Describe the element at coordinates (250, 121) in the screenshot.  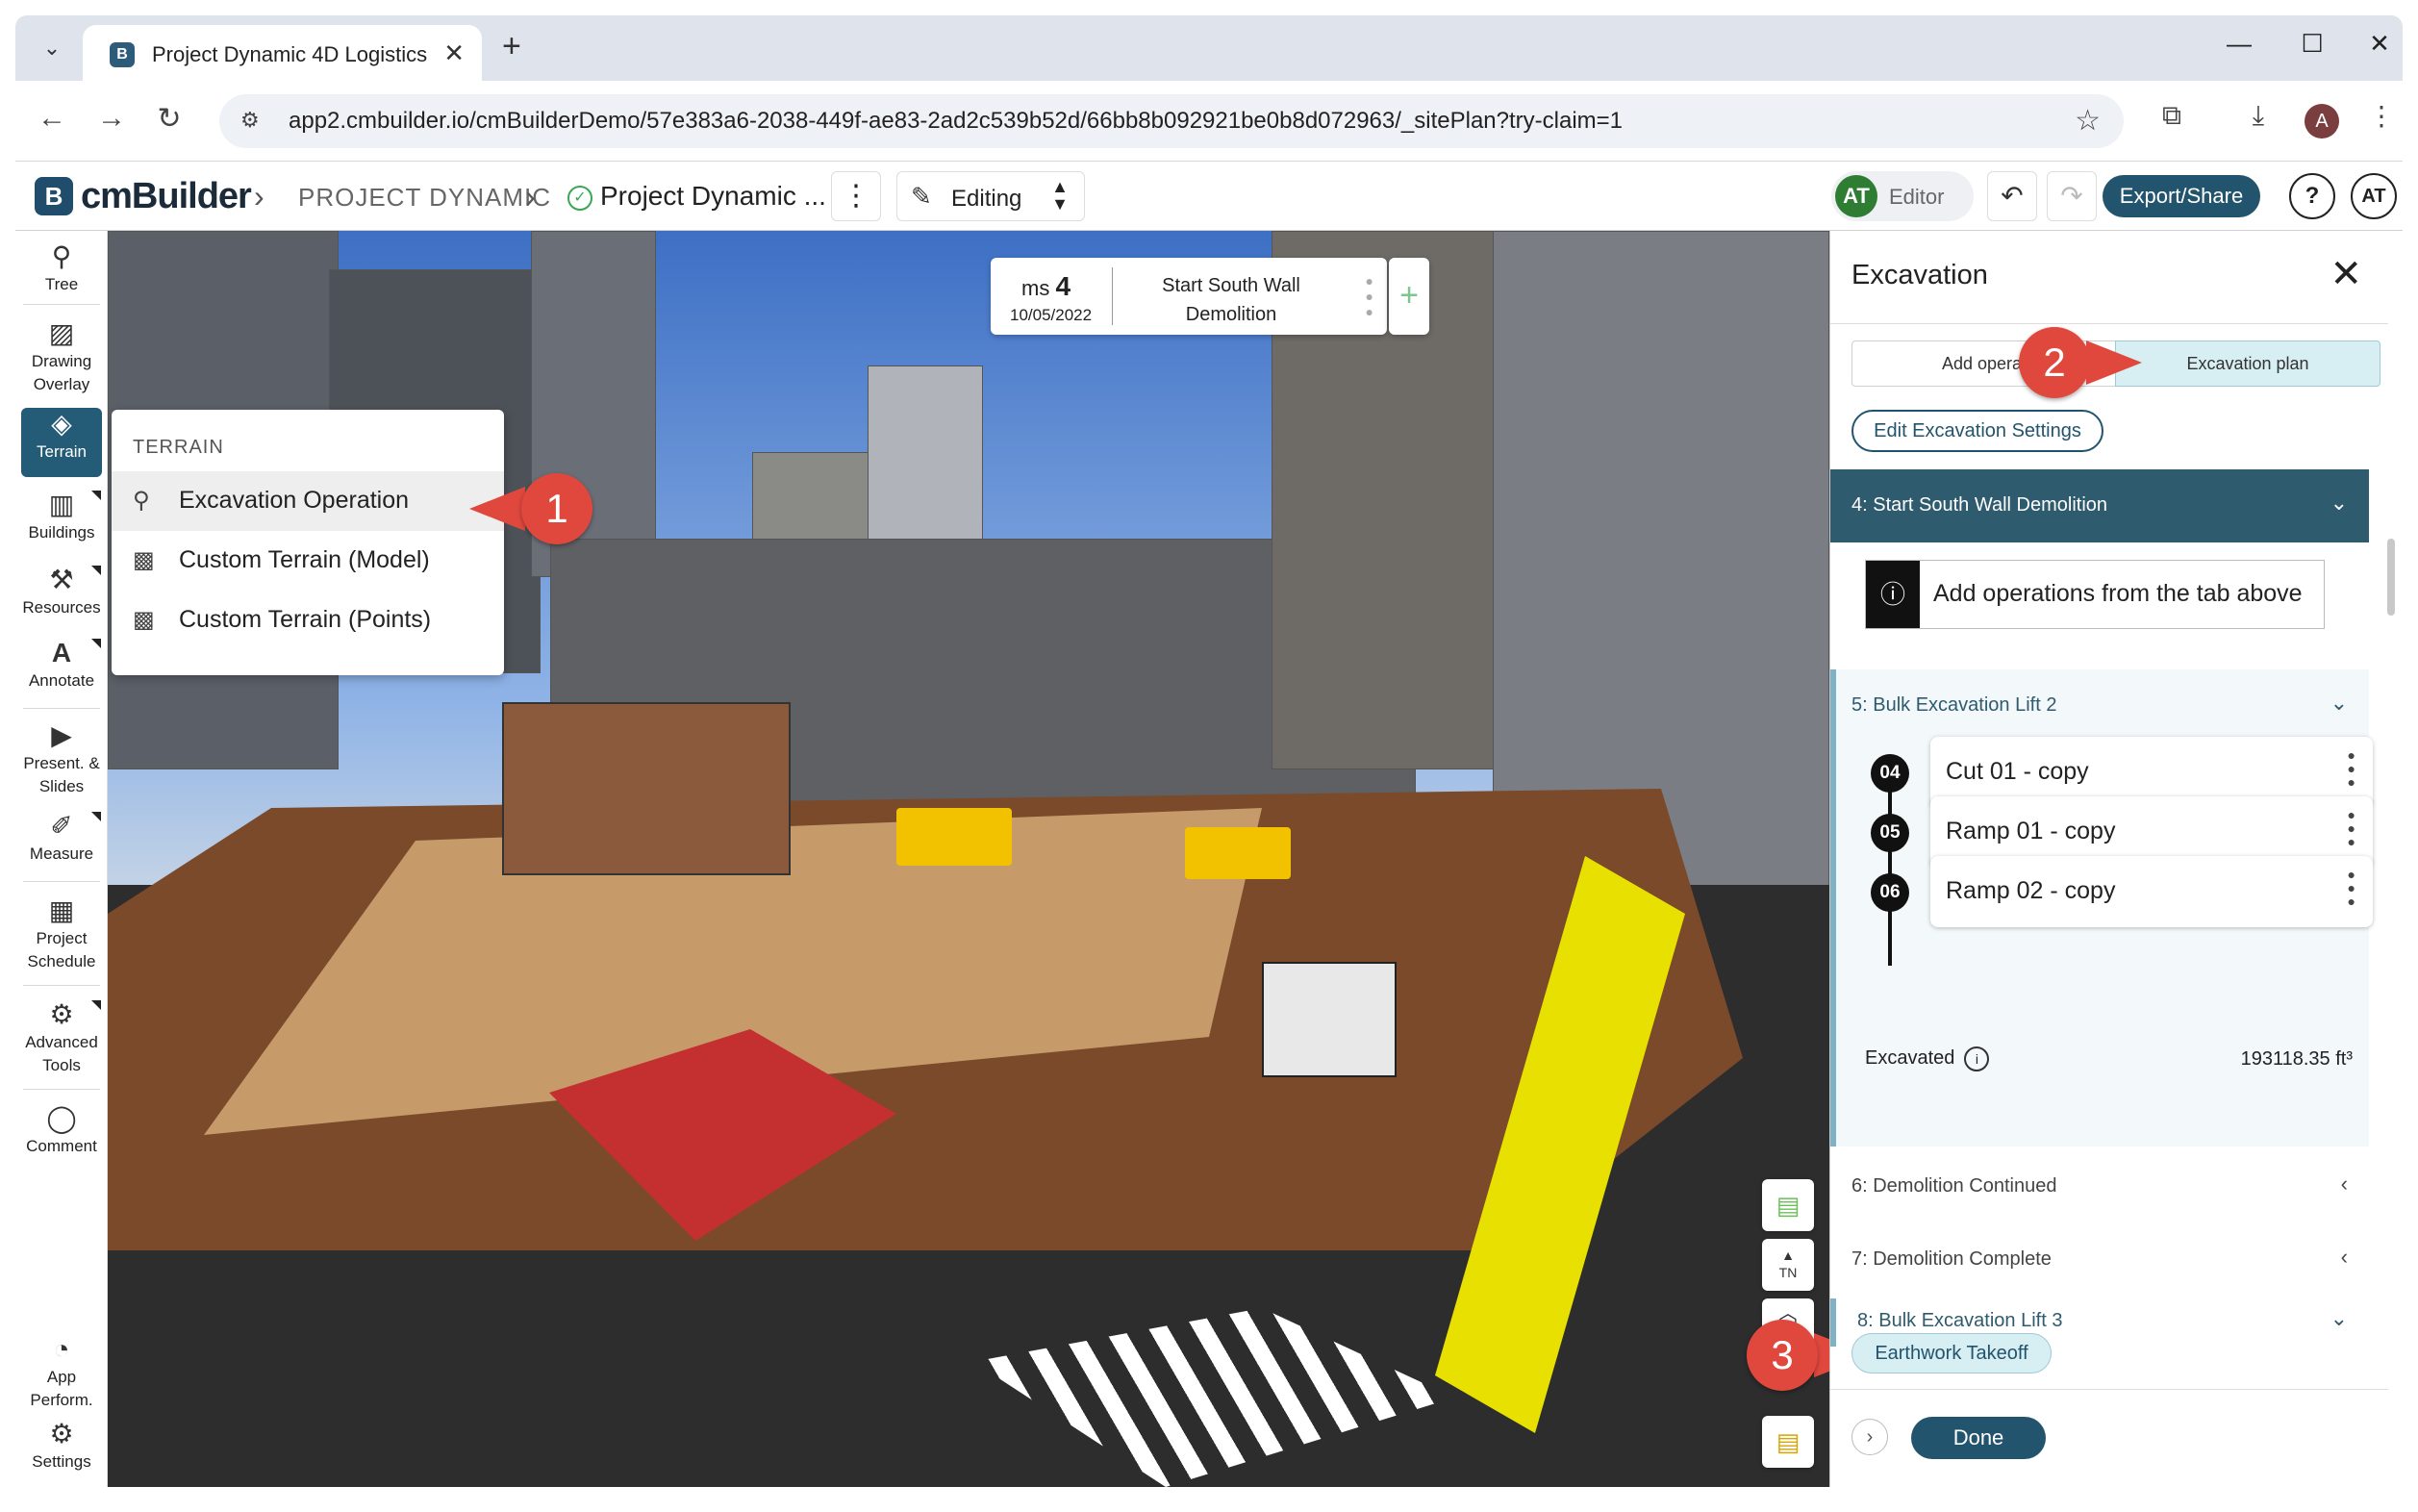
I see `site-info-icon: ⚙` at that location.